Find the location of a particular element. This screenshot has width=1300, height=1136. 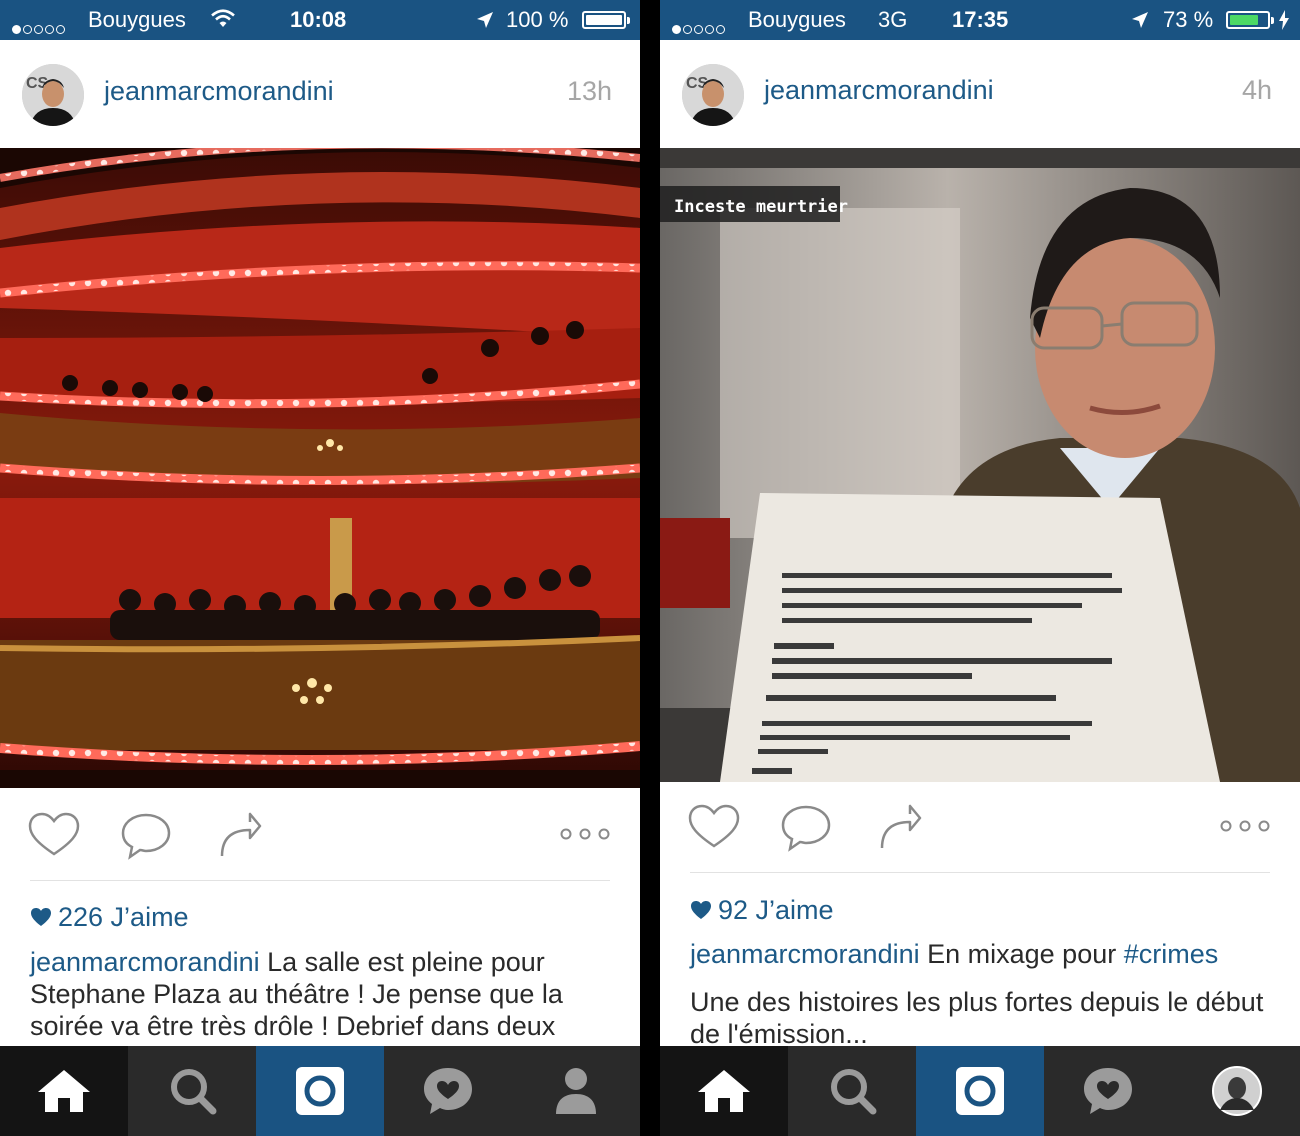

post-caption: jeanmarcmorandini En mixage pour #crimes is located at coordinates (985, 954).